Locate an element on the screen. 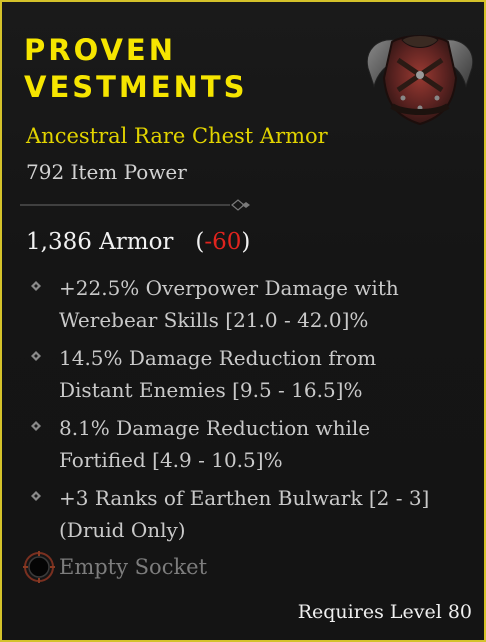 The image size is (486, 642). affix-line: (Druid Only) is located at coordinates (122, 530).